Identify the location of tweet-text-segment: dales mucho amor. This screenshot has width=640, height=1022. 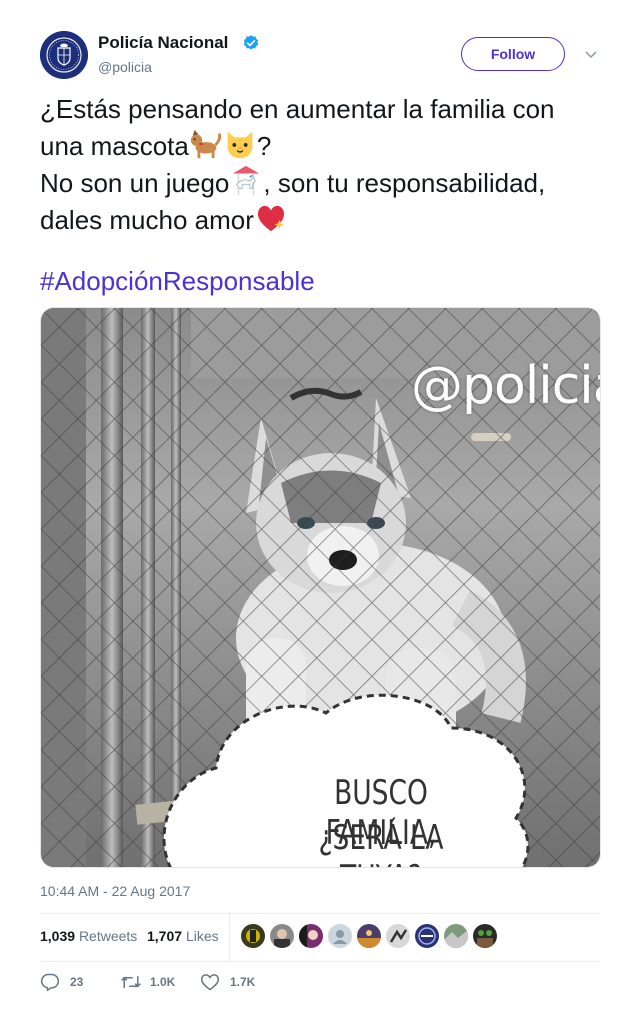
(147, 220).